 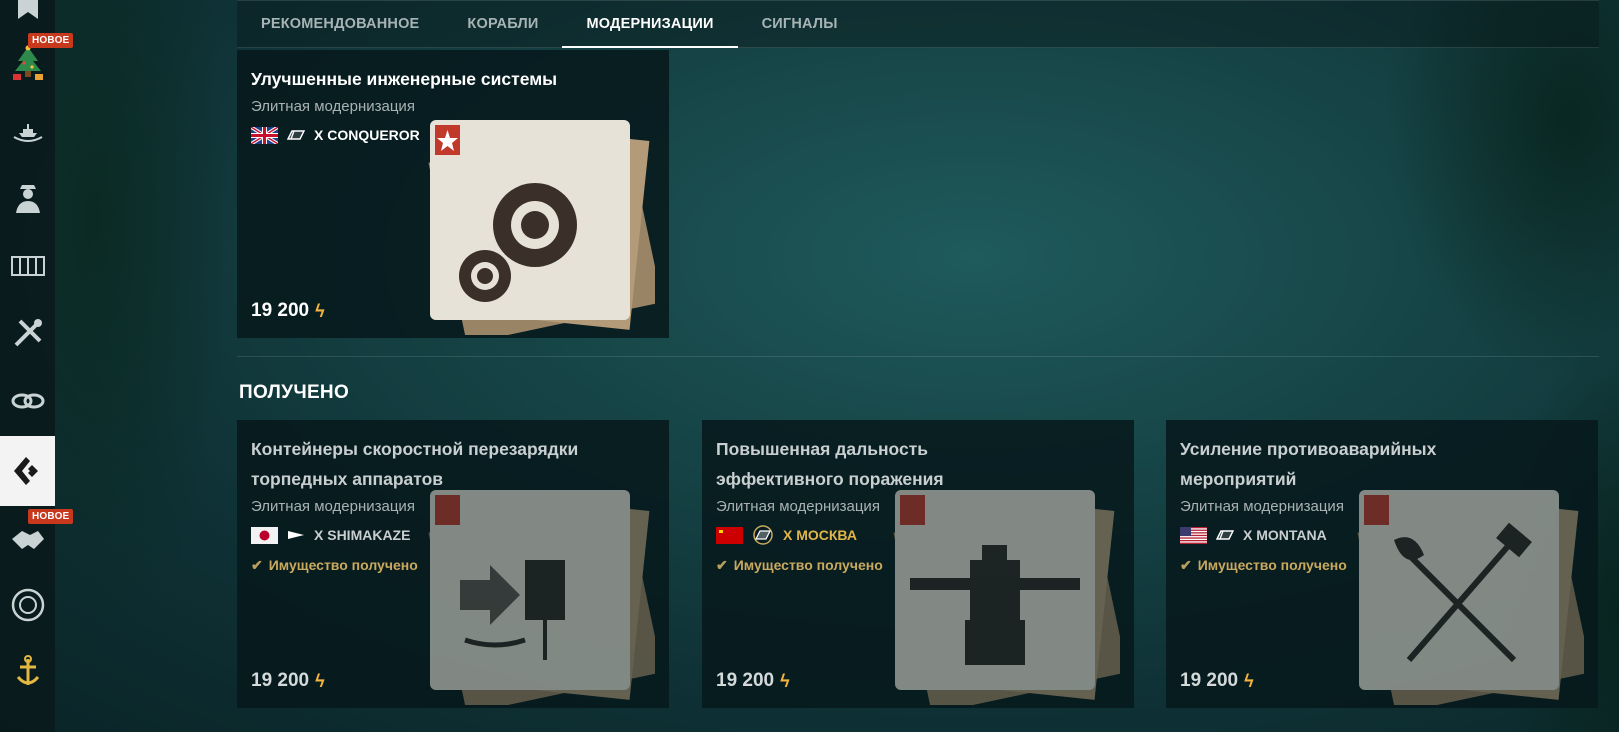 What do you see at coordinates (502, 24) in the screenshot?
I see `tab-ships: КОРАБЛИ` at bounding box center [502, 24].